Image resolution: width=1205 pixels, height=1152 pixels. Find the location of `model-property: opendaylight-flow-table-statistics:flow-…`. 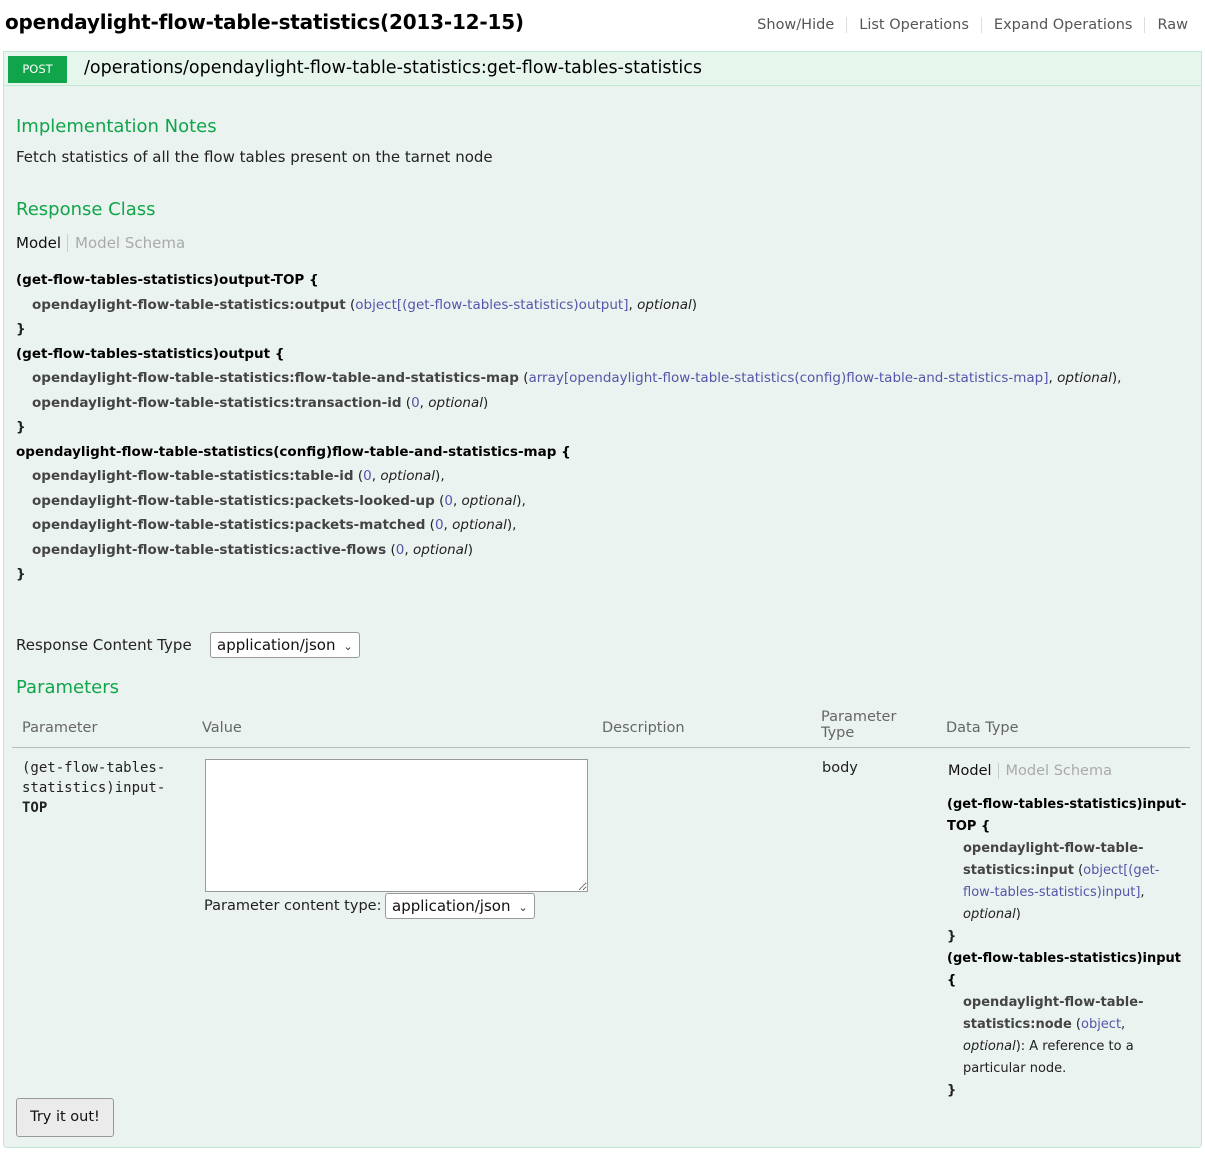

model-property: opendaylight-flow-table-statistics:flow-… is located at coordinates (606, 378).